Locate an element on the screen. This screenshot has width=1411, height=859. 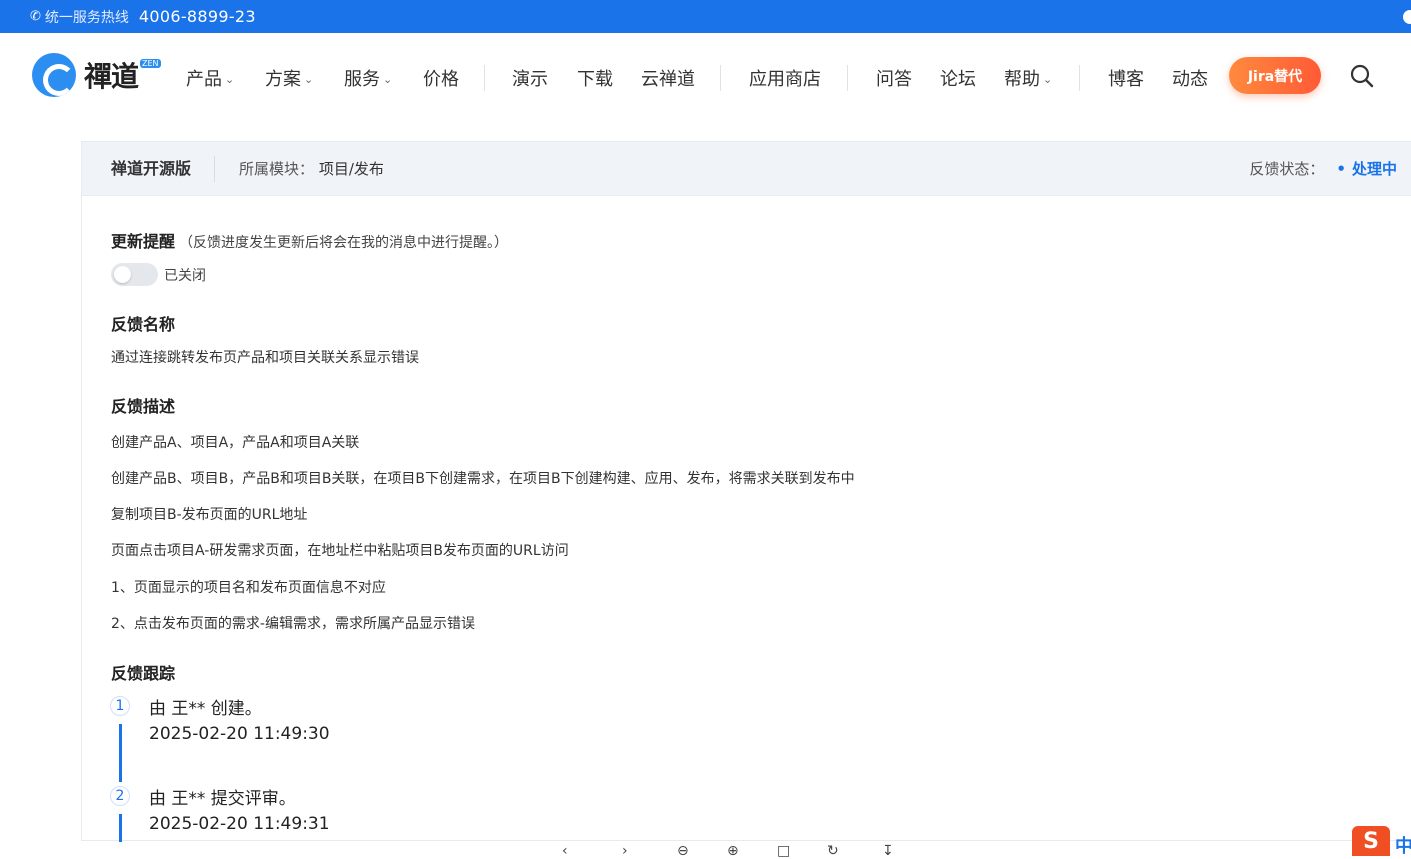
update-reminder-heading: 更新提醒 （反馈进度发生更新后将会在我的消息中进行提醒。） is located at coordinates (309, 240).